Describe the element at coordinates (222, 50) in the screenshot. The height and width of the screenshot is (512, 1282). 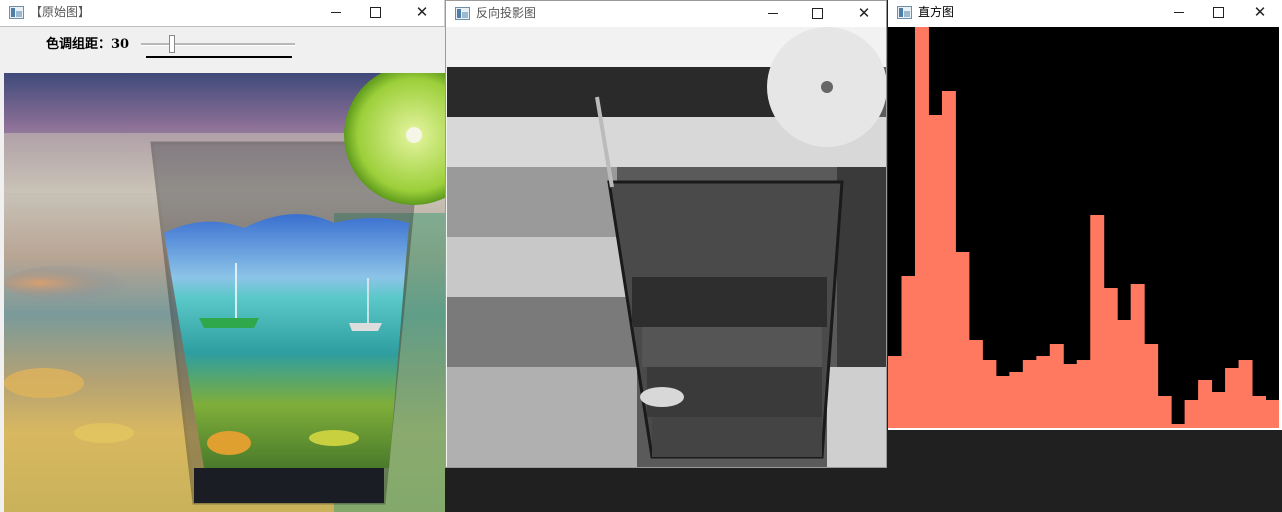
I see `trackbar-panel: 色调组距：30` at that location.